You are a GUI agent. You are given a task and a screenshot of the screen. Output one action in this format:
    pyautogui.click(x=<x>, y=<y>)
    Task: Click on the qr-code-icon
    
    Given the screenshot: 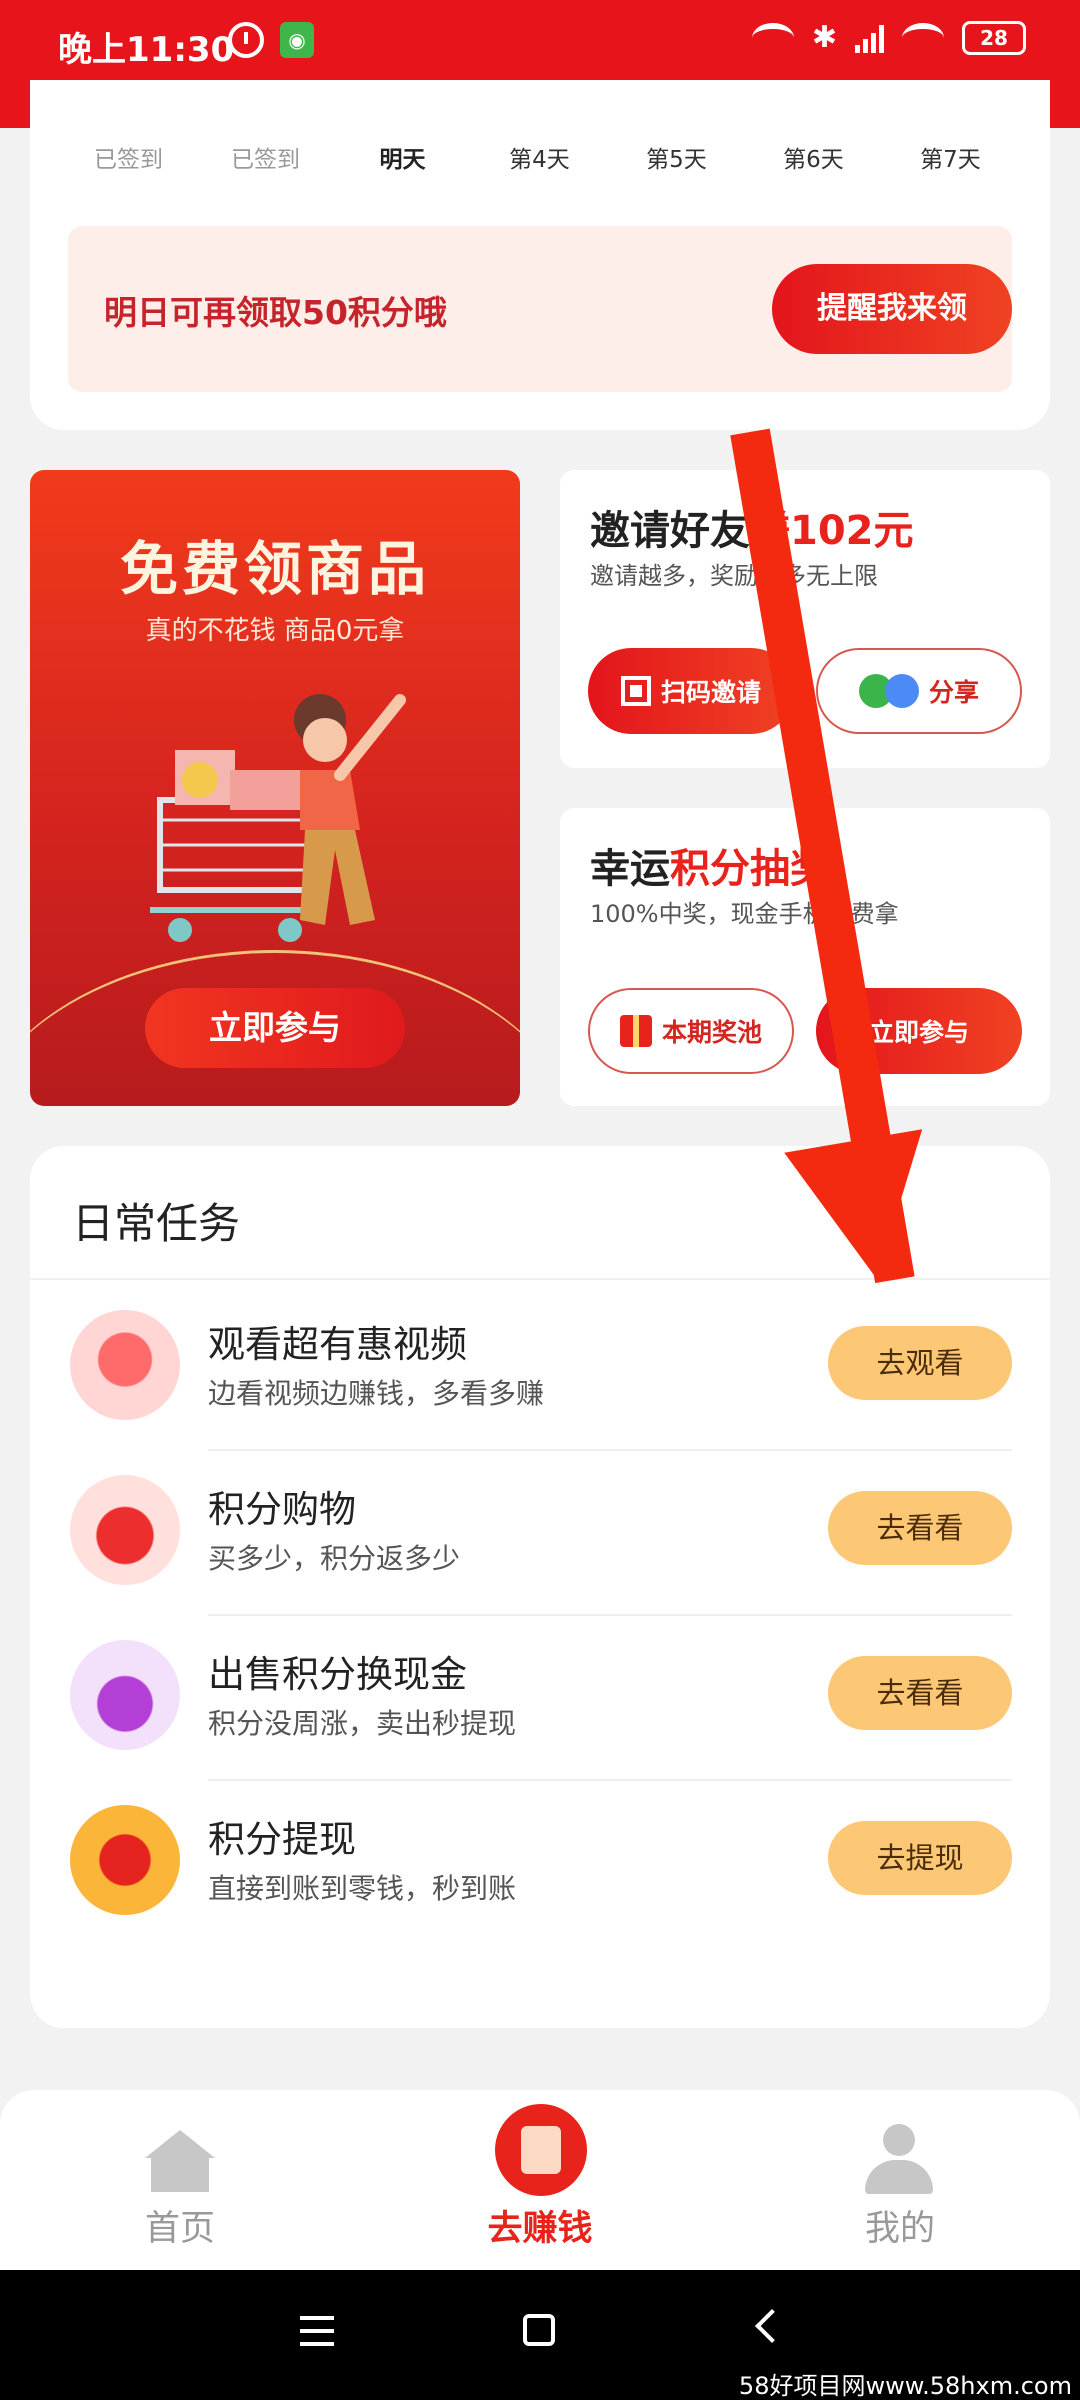 What is the action you would take?
    pyautogui.click(x=635, y=691)
    